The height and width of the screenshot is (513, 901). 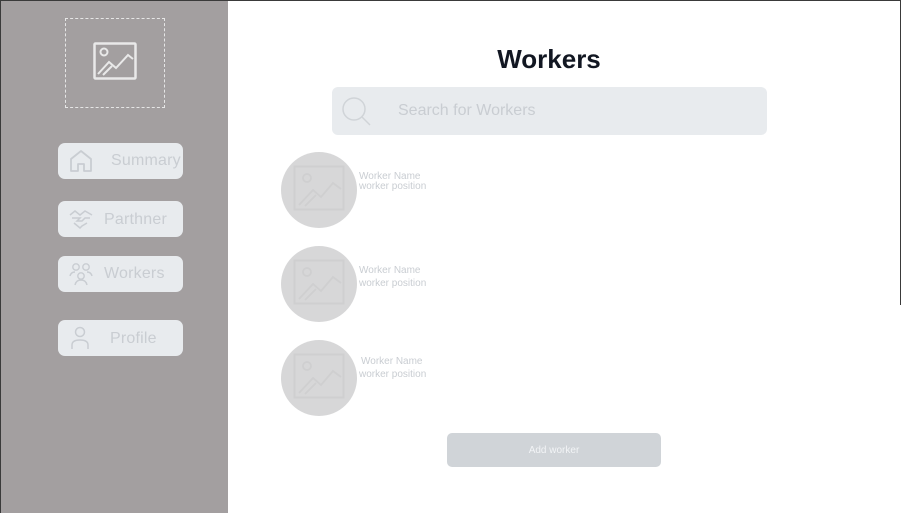 I want to click on handshake-icon, so click(x=81, y=219).